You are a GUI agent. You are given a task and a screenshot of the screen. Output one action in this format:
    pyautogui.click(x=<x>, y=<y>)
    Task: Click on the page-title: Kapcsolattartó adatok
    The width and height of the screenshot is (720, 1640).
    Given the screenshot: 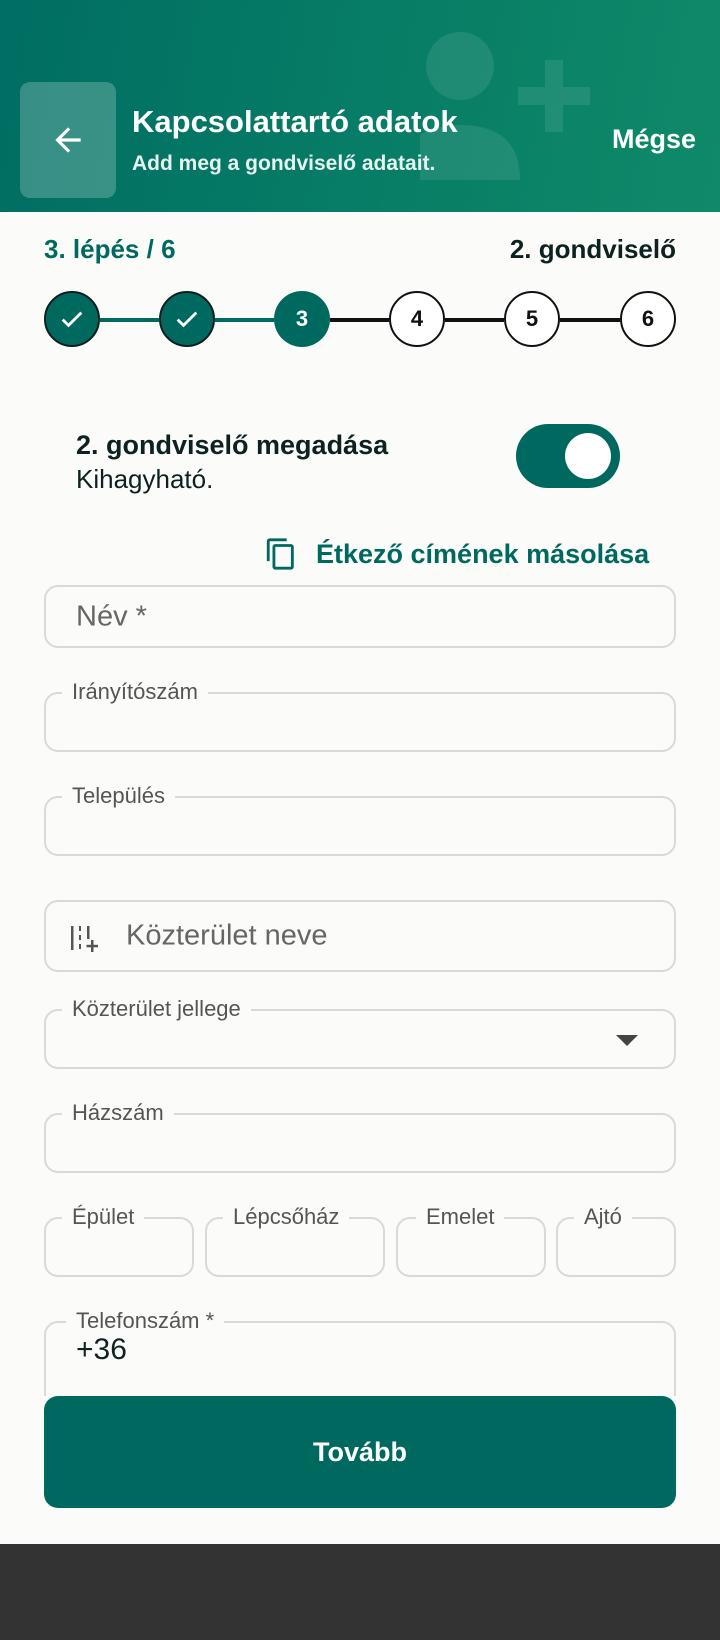 What is the action you would take?
    pyautogui.click(x=295, y=121)
    